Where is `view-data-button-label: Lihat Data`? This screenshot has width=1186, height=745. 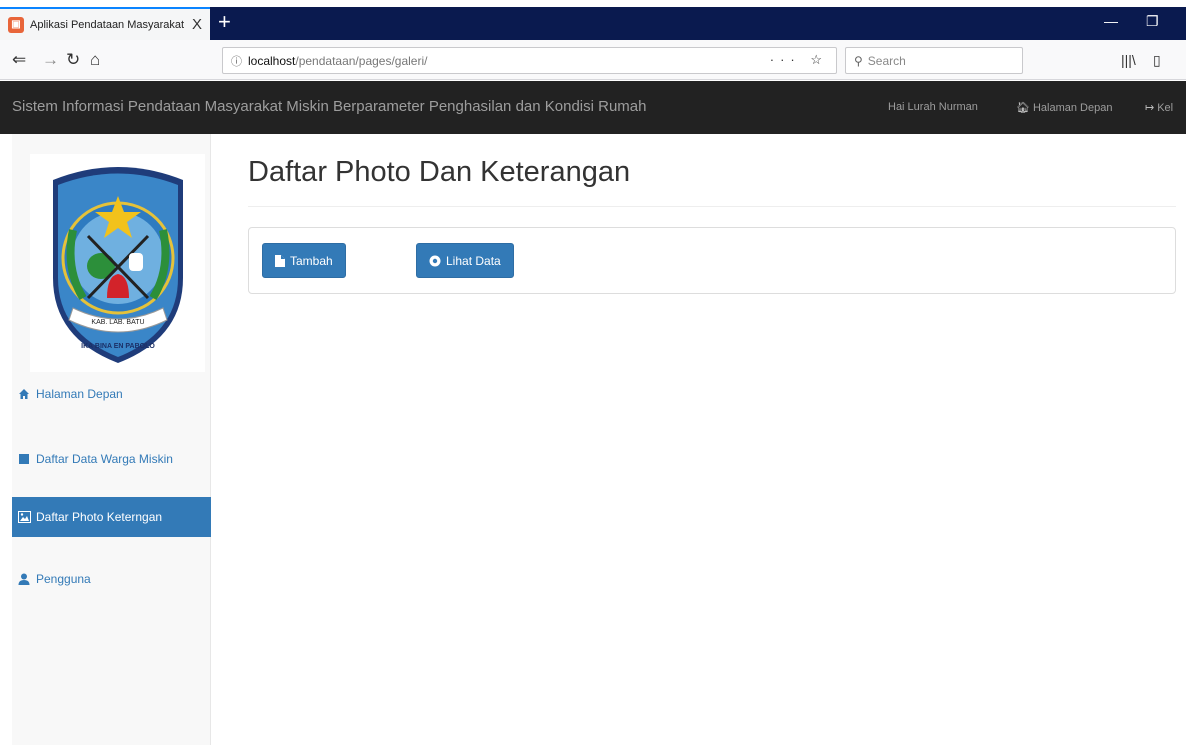 view-data-button-label: Lihat Data is located at coordinates (473, 260).